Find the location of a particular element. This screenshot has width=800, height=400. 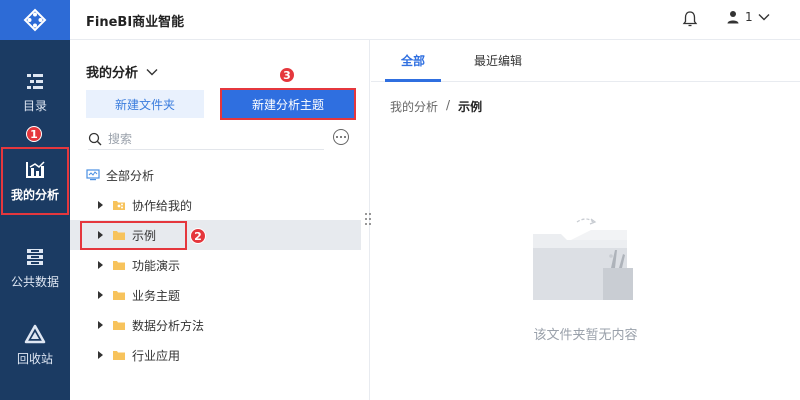

tab-recent: 最近编辑 is located at coordinates (498, 60).